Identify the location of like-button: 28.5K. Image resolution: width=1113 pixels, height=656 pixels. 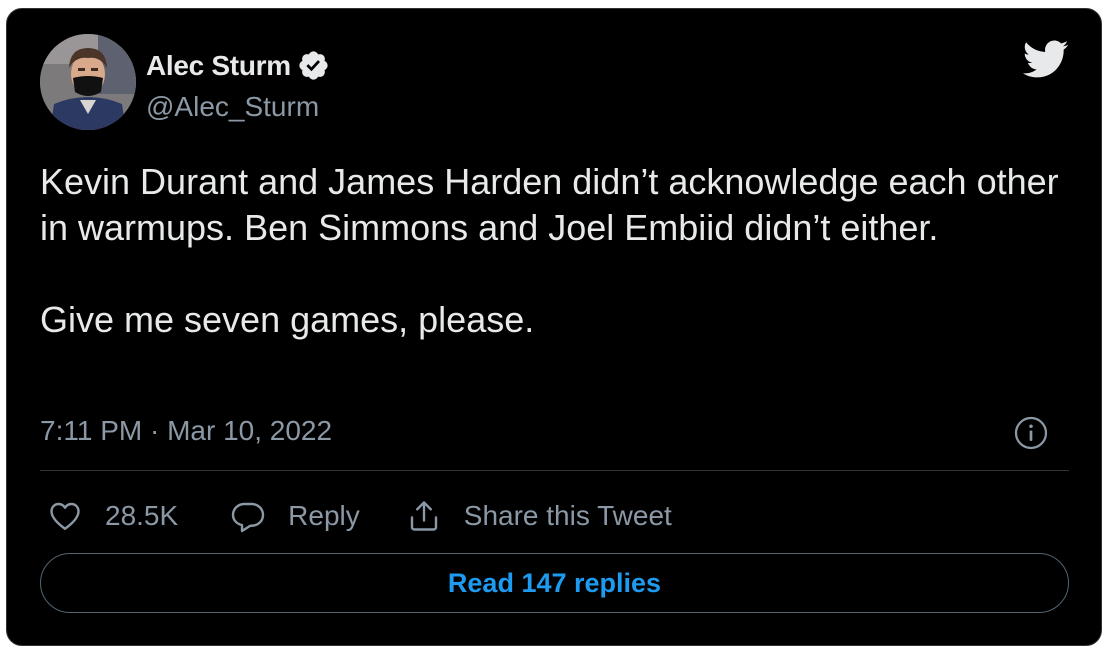
(112, 516).